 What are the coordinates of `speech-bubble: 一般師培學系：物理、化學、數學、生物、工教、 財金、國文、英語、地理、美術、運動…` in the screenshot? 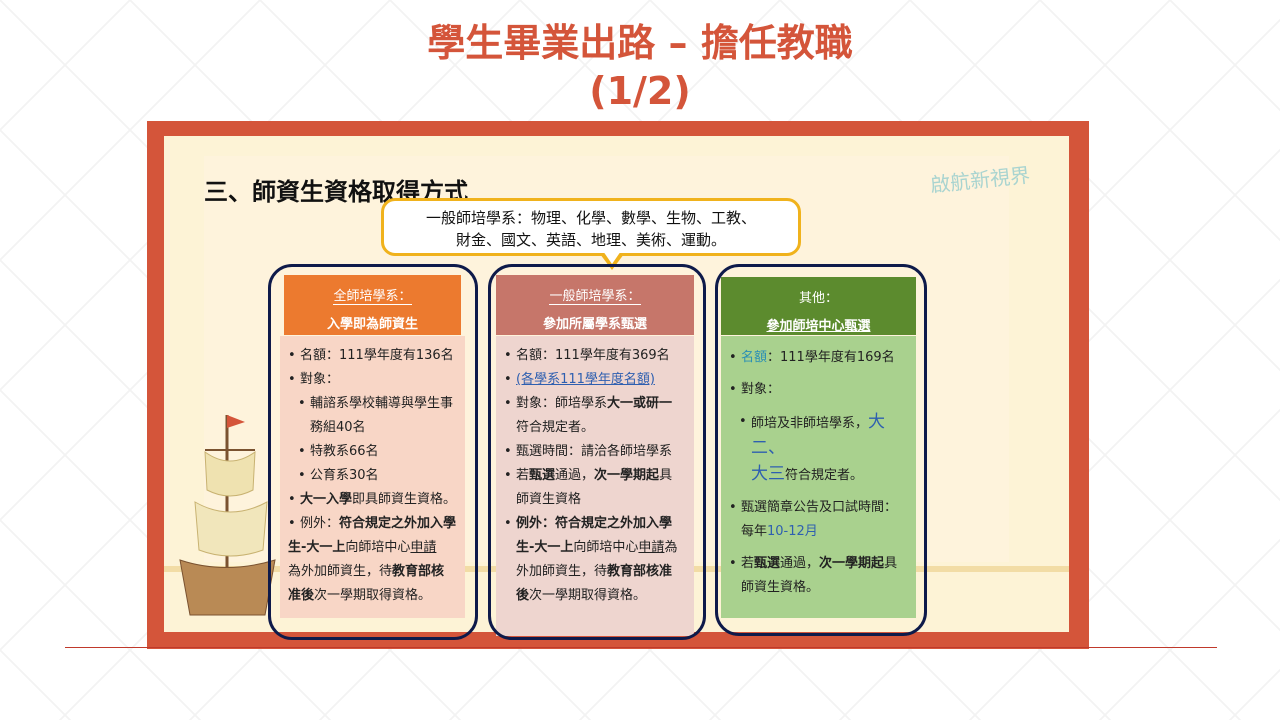 It's located at (591, 227).